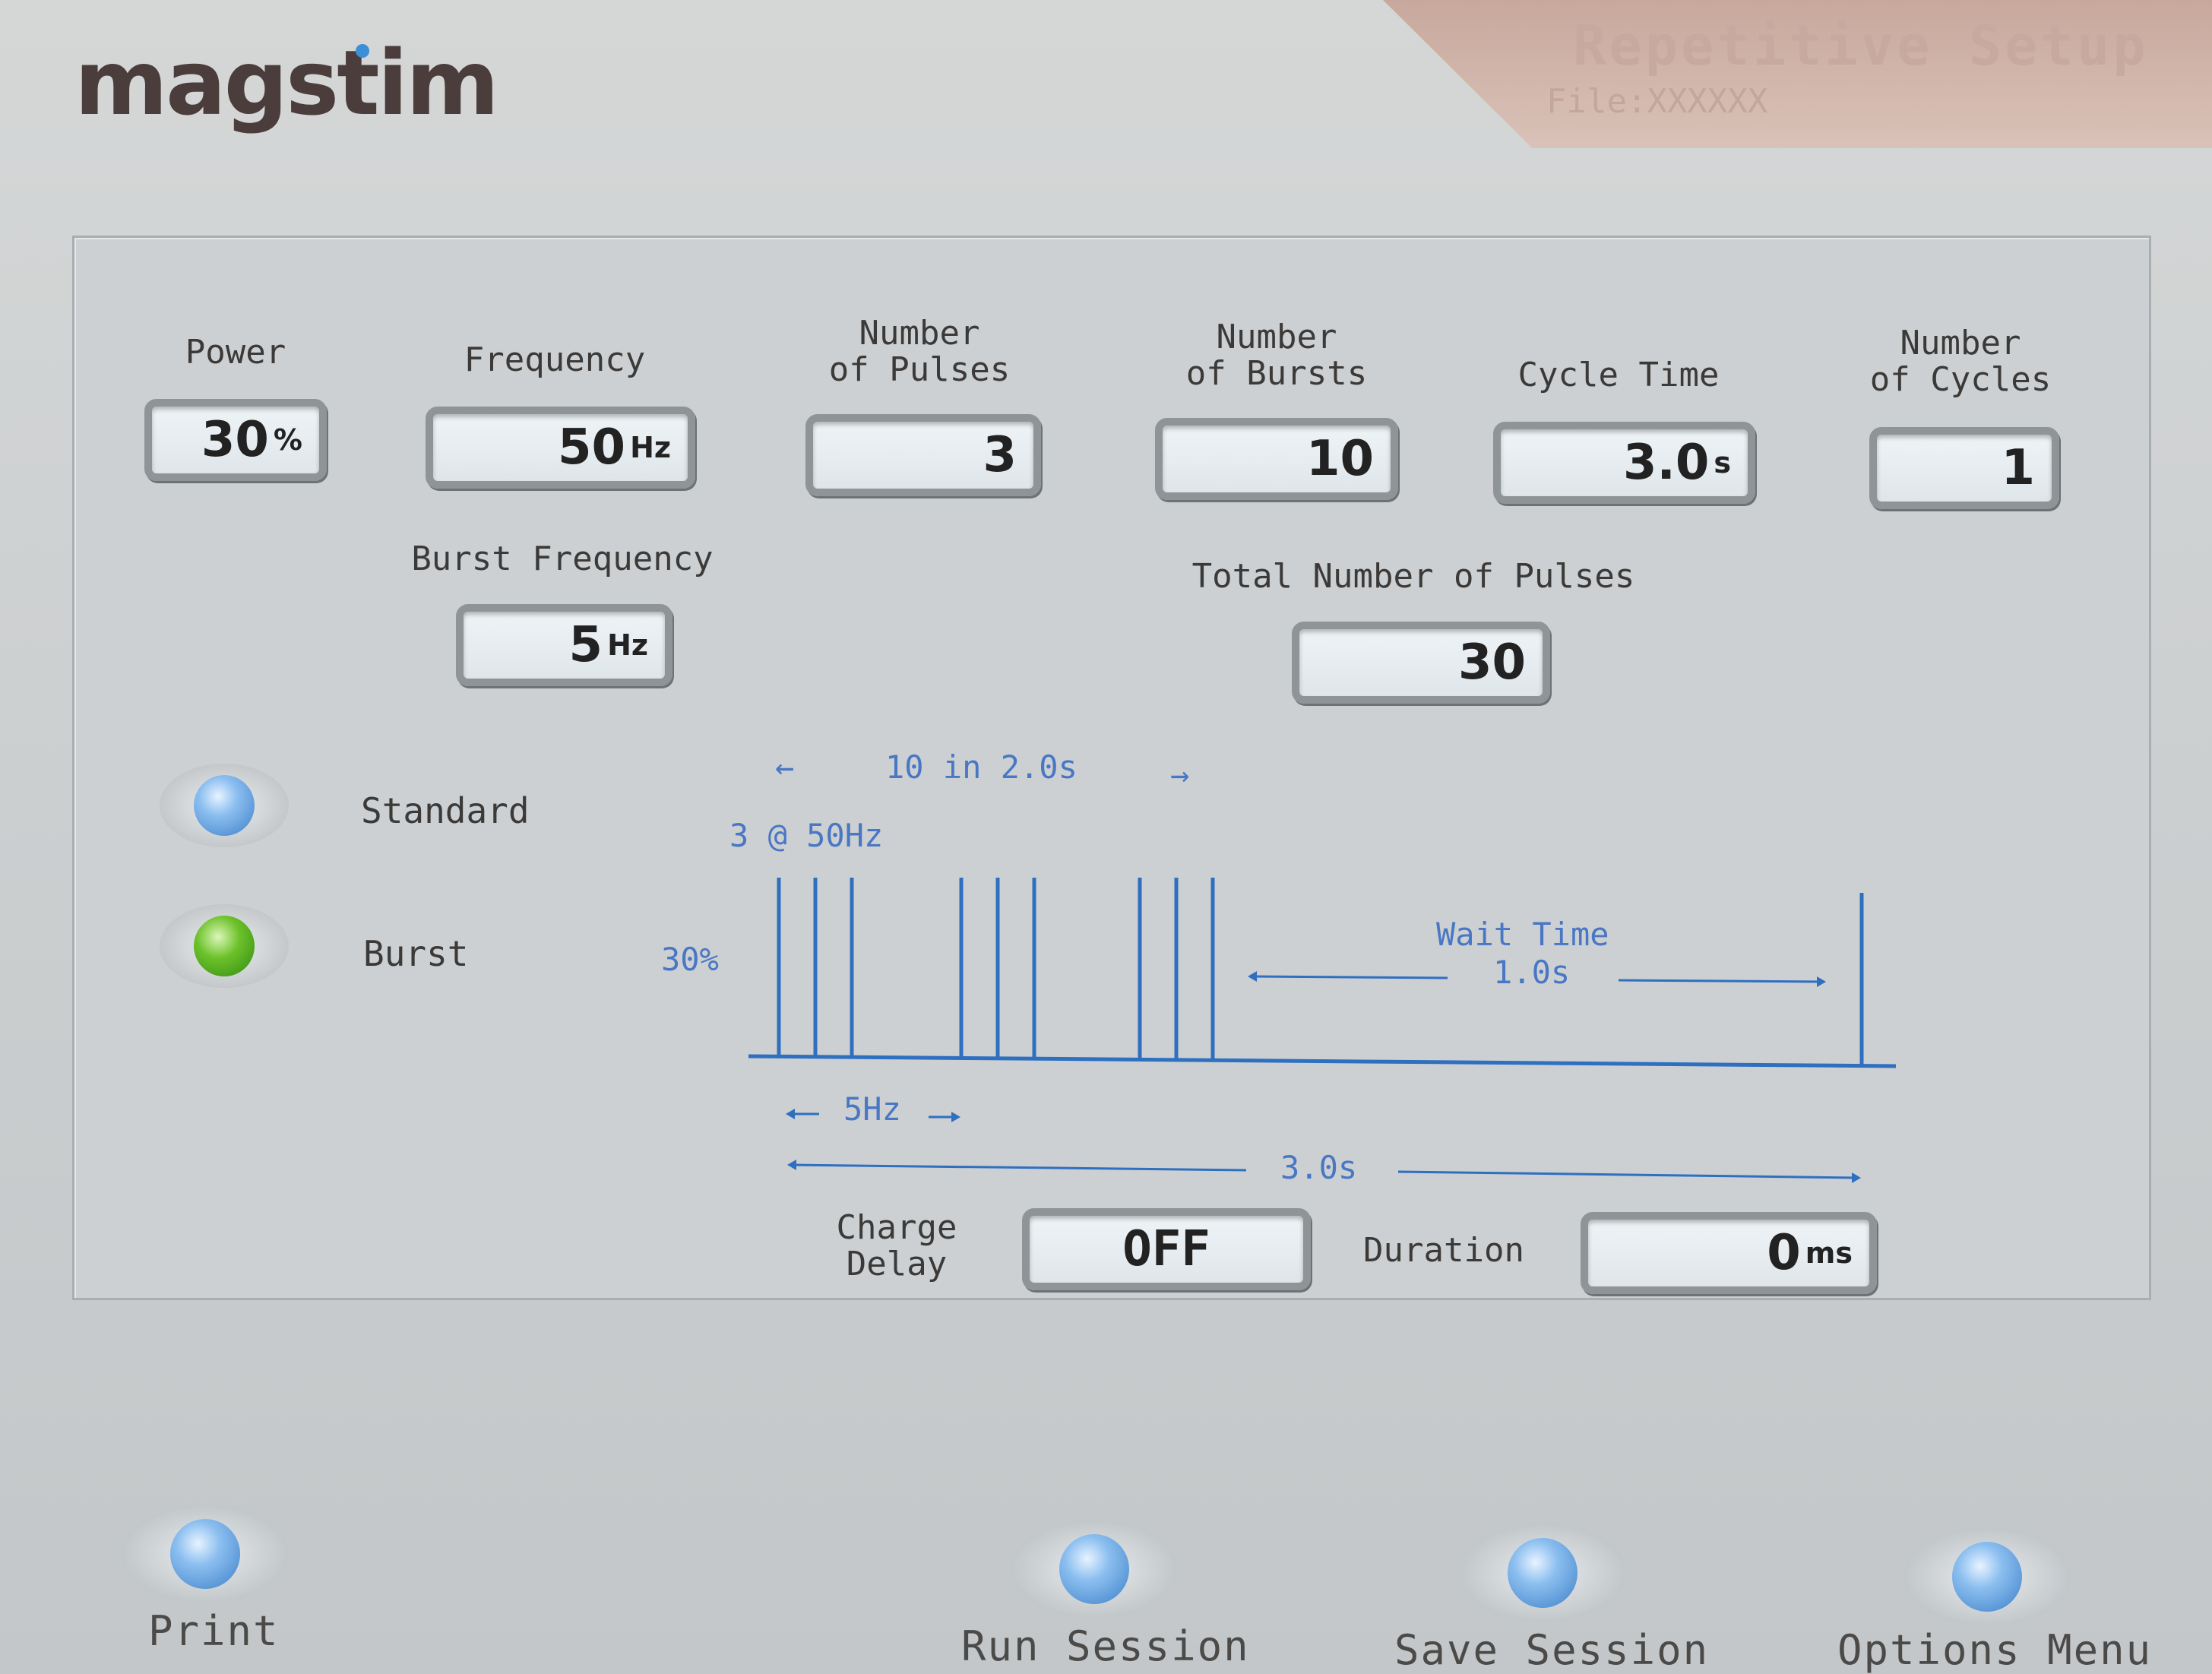 Image resolution: width=2212 pixels, height=1674 pixels. What do you see at coordinates (650, 447) in the screenshot?
I see `frequency-unit: Hz` at bounding box center [650, 447].